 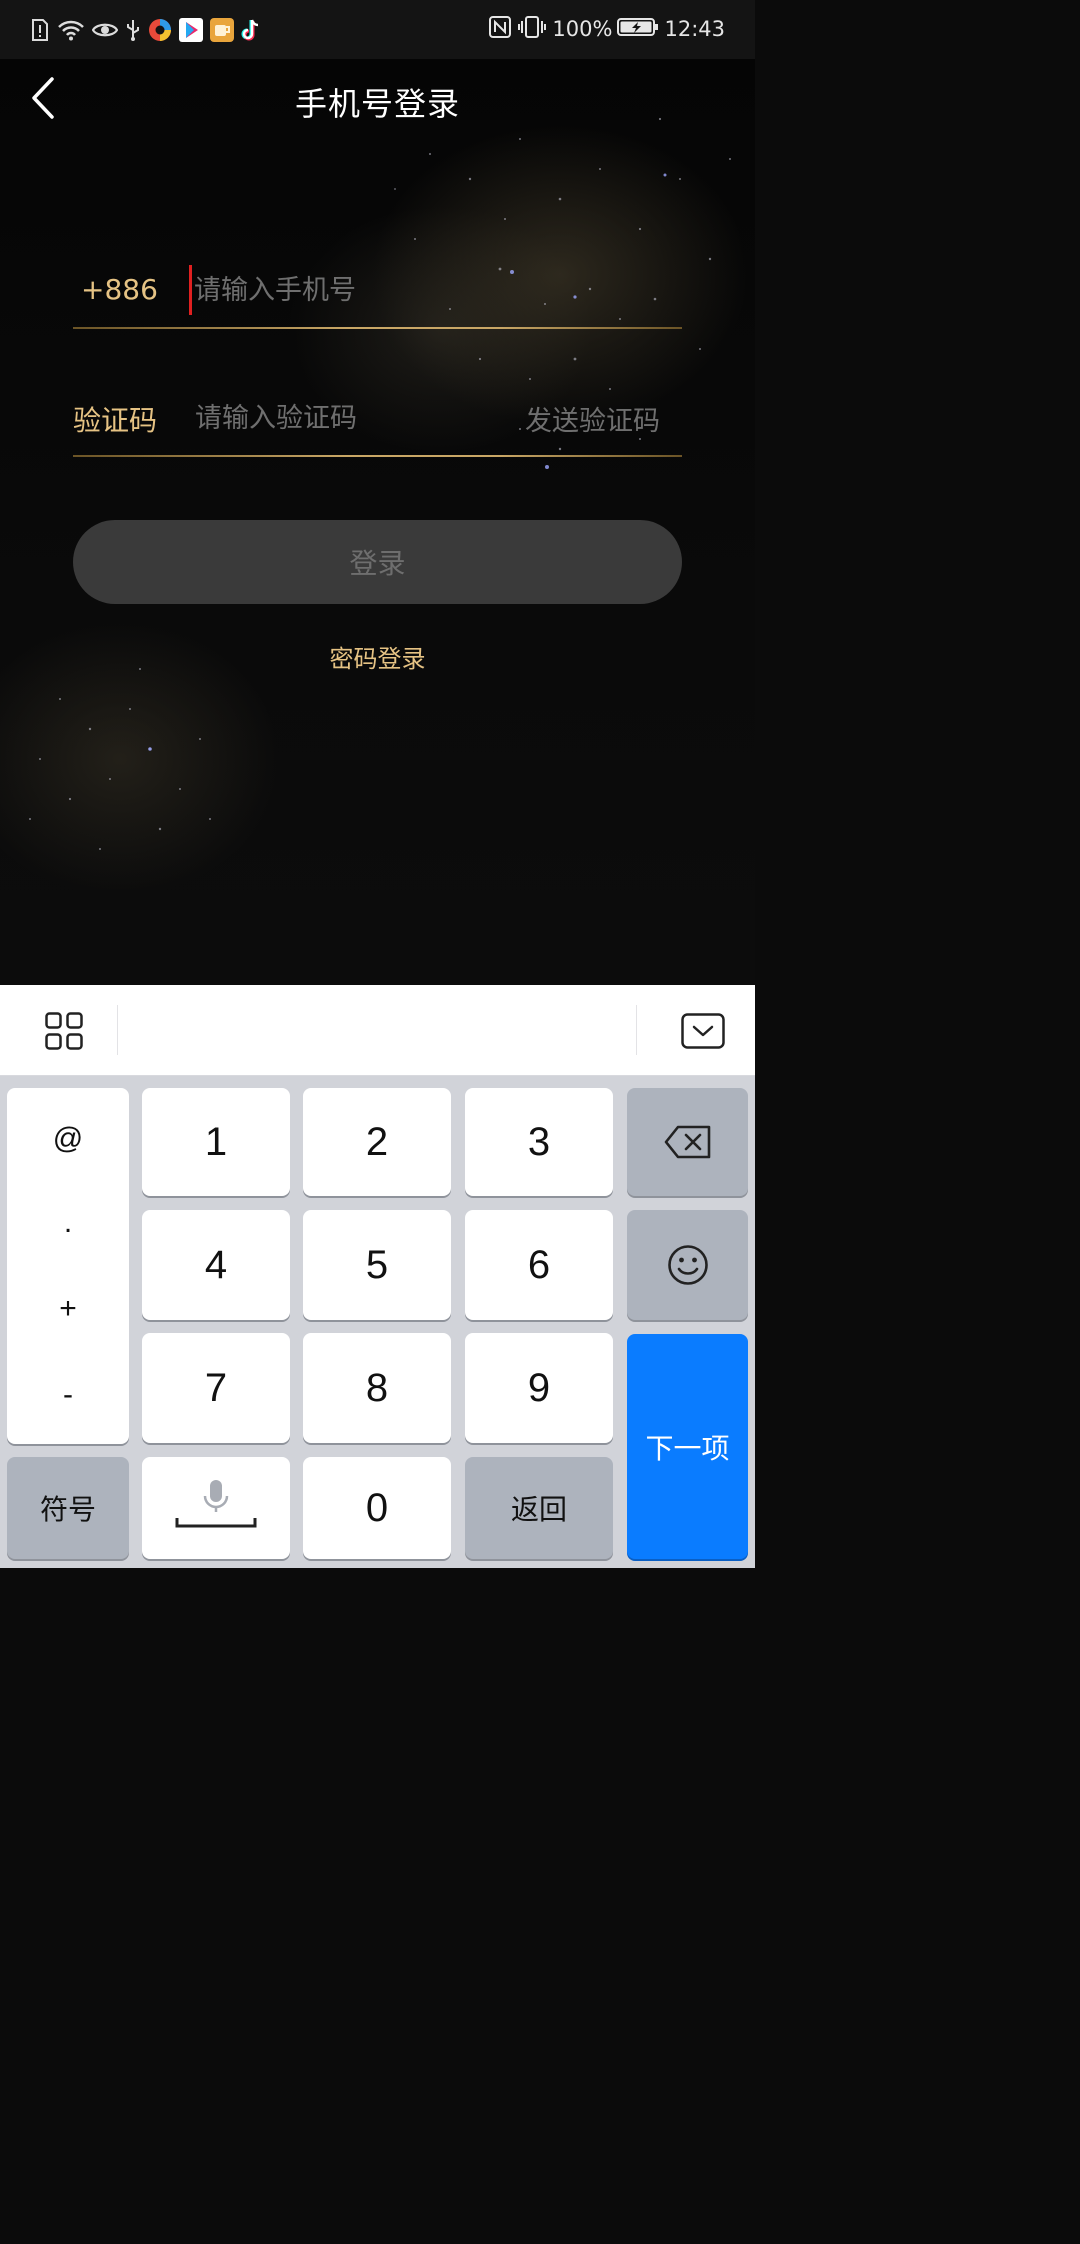 What do you see at coordinates (71, 30) in the screenshot?
I see `wifi-icon` at bounding box center [71, 30].